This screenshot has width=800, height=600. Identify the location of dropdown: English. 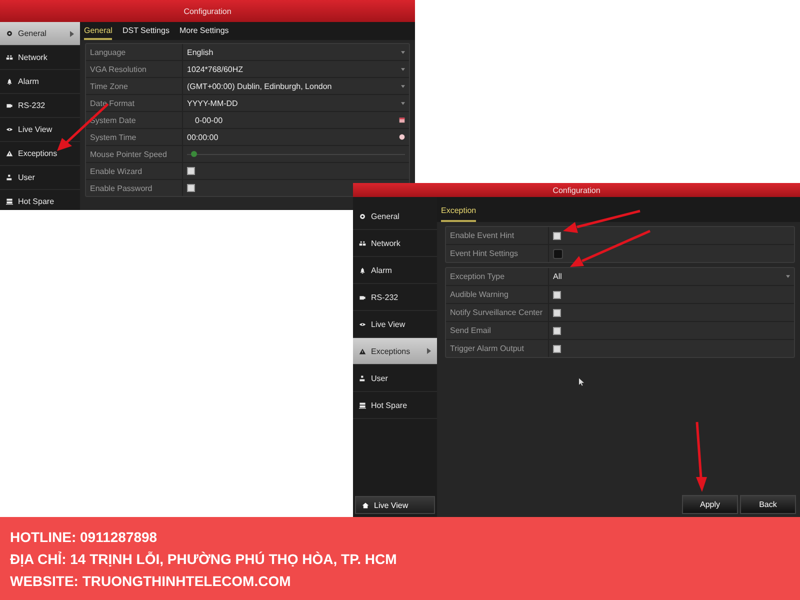
(296, 52).